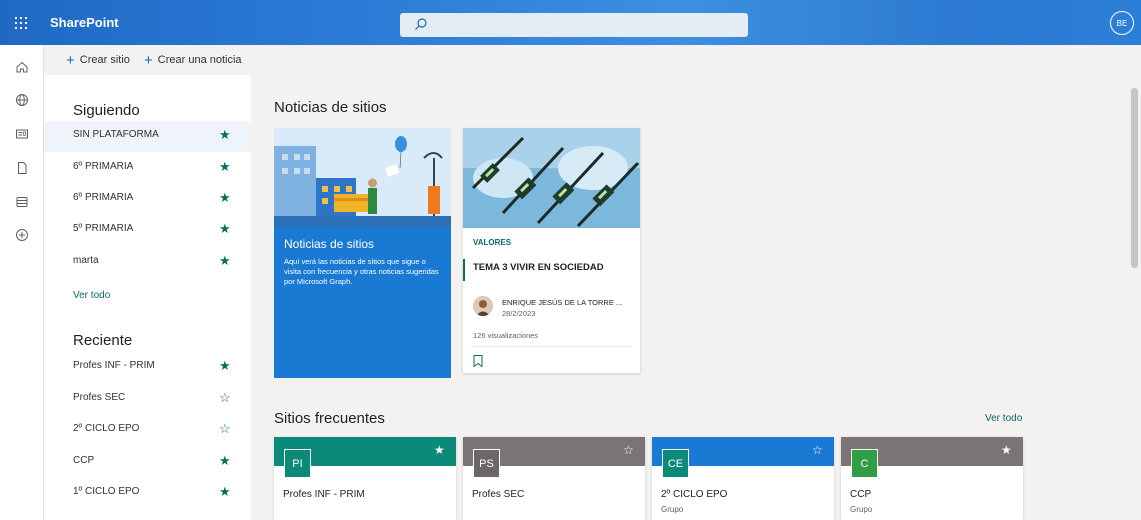 The image size is (1141, 520). Describe the element at coordinates (22, 134) in the screenshot. I see `news-icon` at that location.